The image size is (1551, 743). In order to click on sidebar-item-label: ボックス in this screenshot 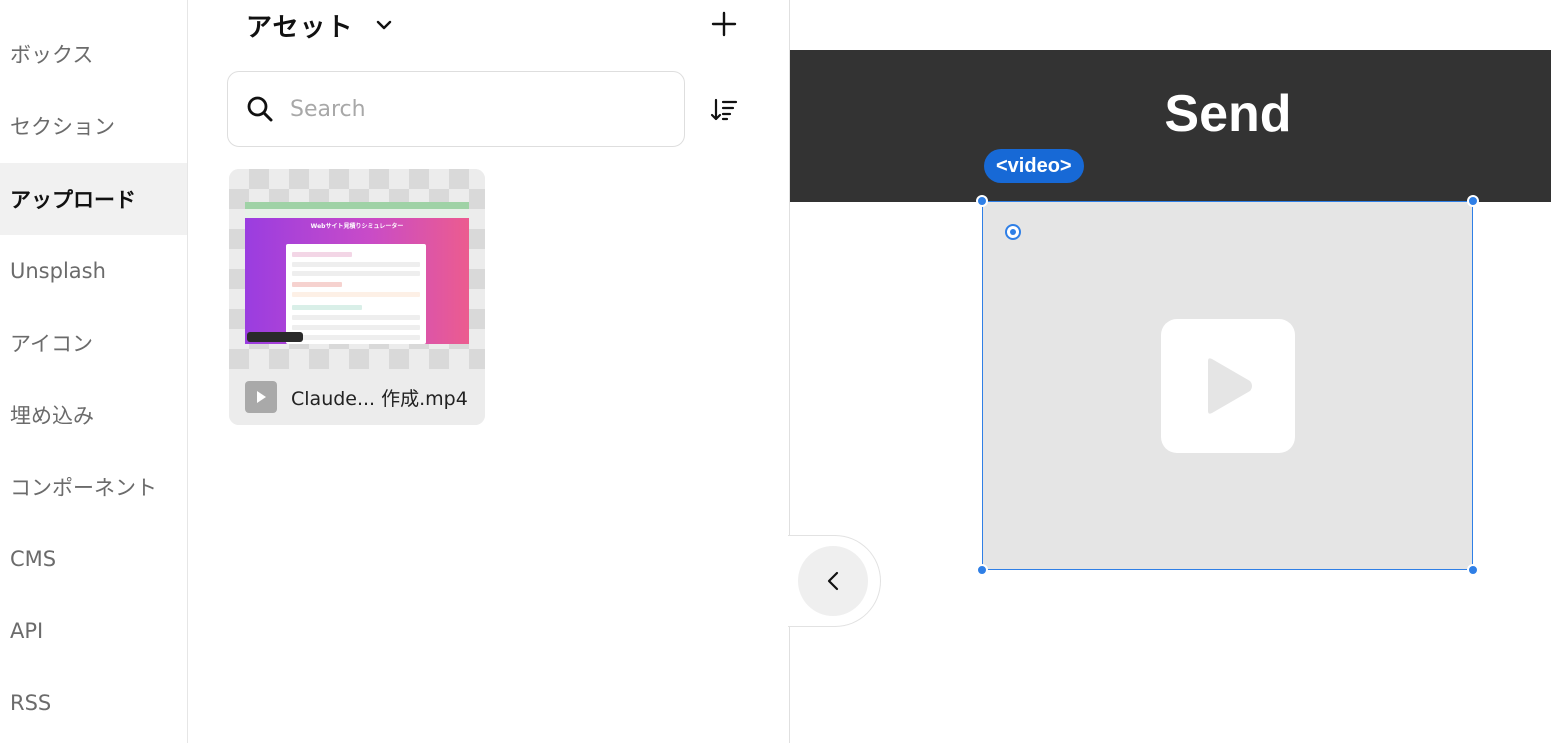, I will do `click(52, 55)`.